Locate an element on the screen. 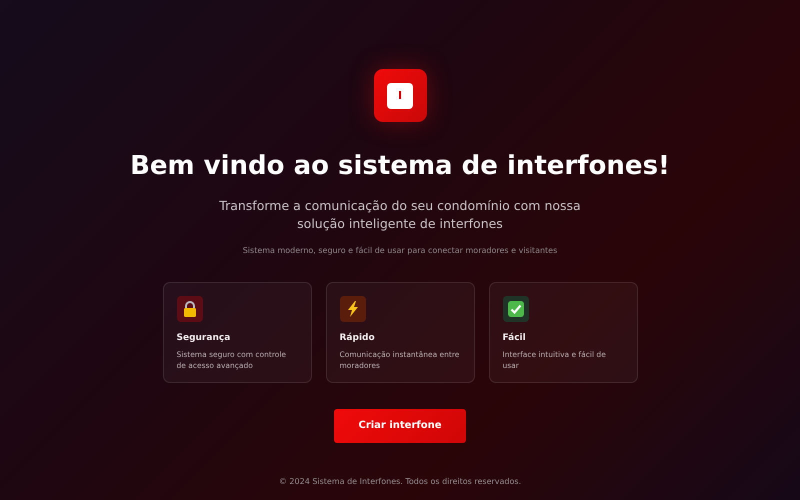 This screenshot has width=800, height=500. feature-title: Segurança is located at coordinates (204, 338).